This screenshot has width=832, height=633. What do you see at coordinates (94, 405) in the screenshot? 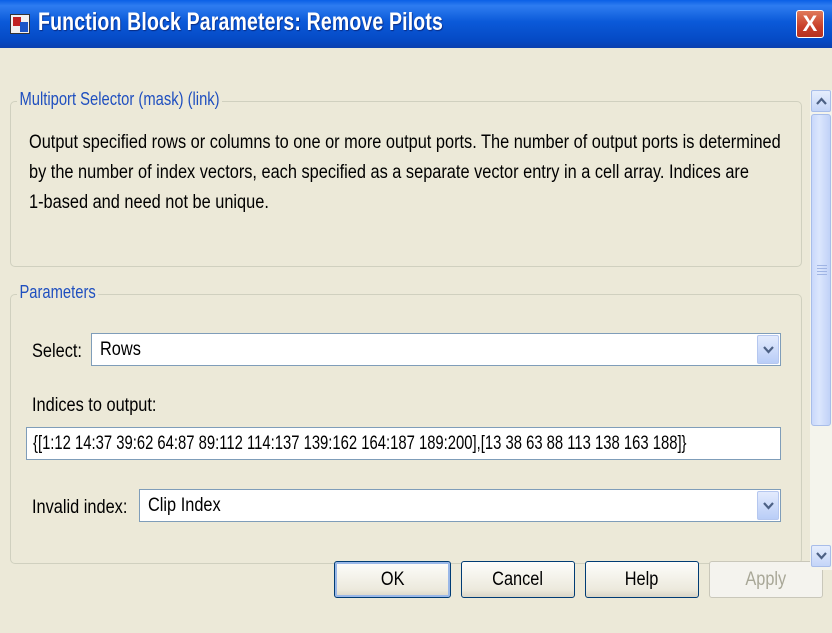
I see `indices-label: Indices to output:` at bounding box center [94, 405].